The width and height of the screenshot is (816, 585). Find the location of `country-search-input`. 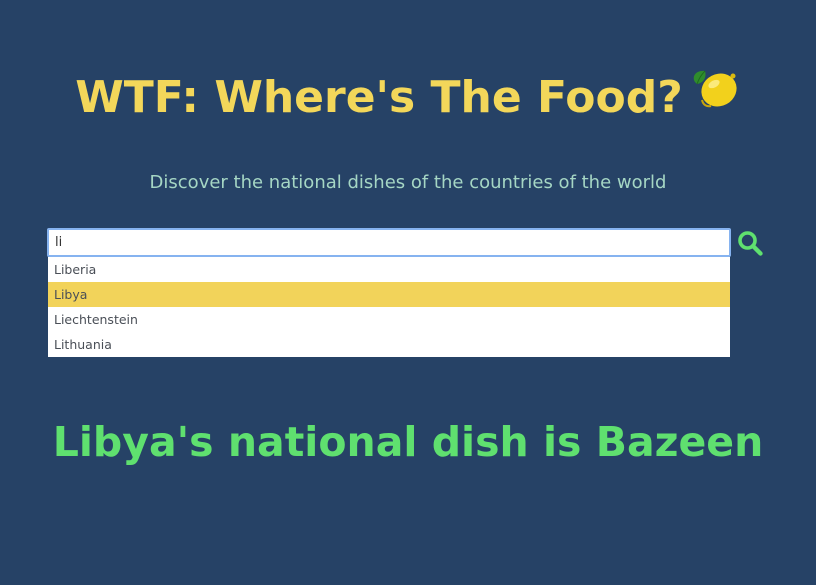

country-search-input is located at coordinates (389, 242).